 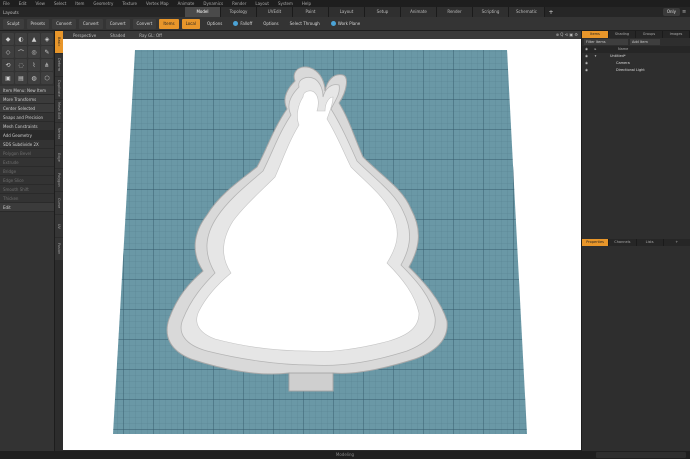 What do you see at coordinates (8, 39) in the screenshot?
I see `tool-icon-1: ◆` at bounding box center [8, 39].